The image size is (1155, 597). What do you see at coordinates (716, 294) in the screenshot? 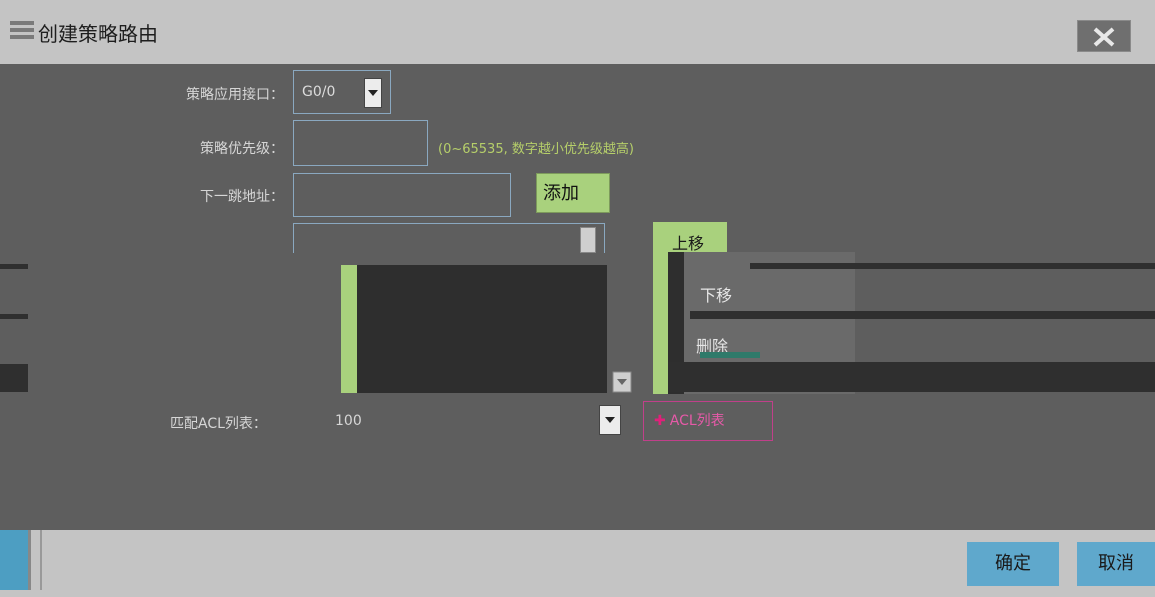
I see `move-down-button: 下移` at bounding box center [716, 294].